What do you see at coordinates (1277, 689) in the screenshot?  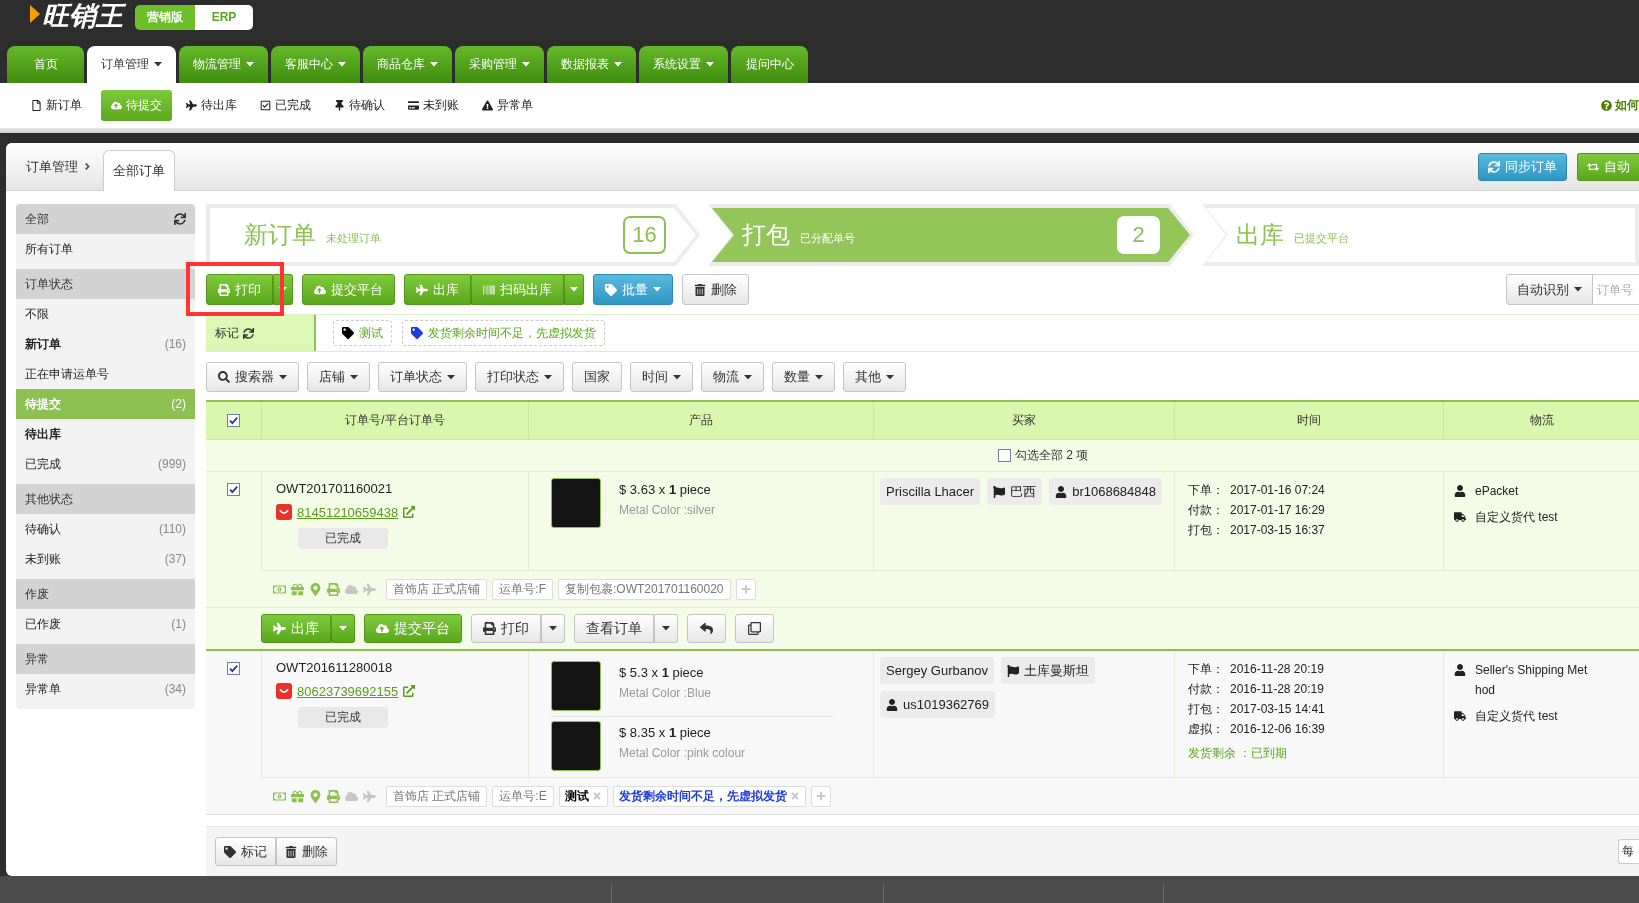 I see `time-value: 2016-11-28 20:19` at bounding box center [1277, 689].